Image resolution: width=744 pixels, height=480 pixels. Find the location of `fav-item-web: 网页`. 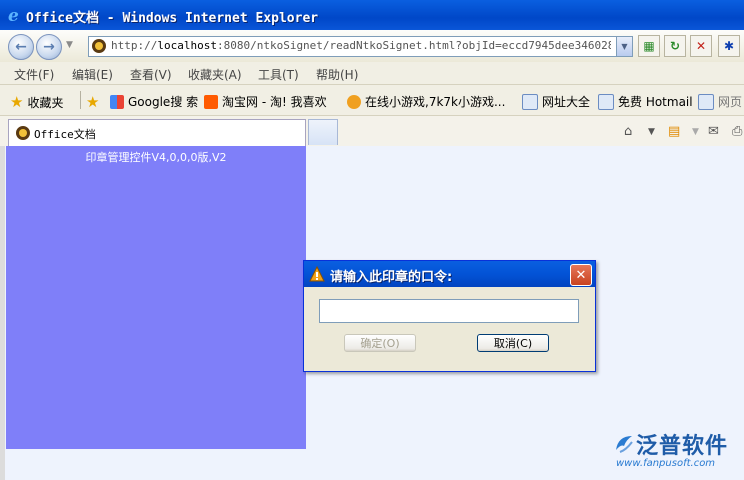

fav-item-web: 网页 is located at coordinates (720, 101).